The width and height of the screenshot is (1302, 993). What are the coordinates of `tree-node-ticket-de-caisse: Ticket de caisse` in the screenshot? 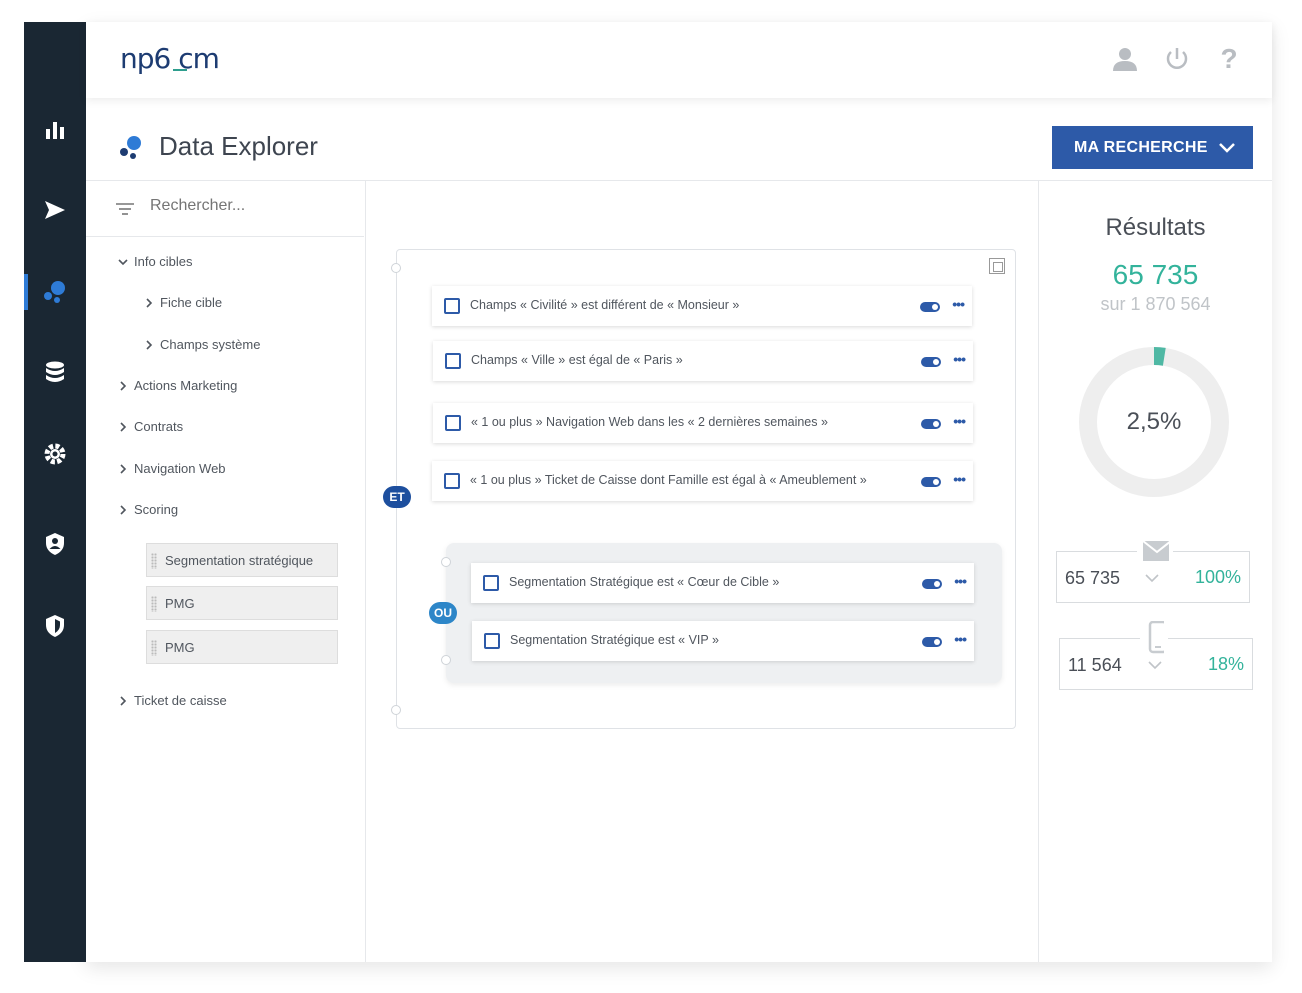 It's located at (172, 700).